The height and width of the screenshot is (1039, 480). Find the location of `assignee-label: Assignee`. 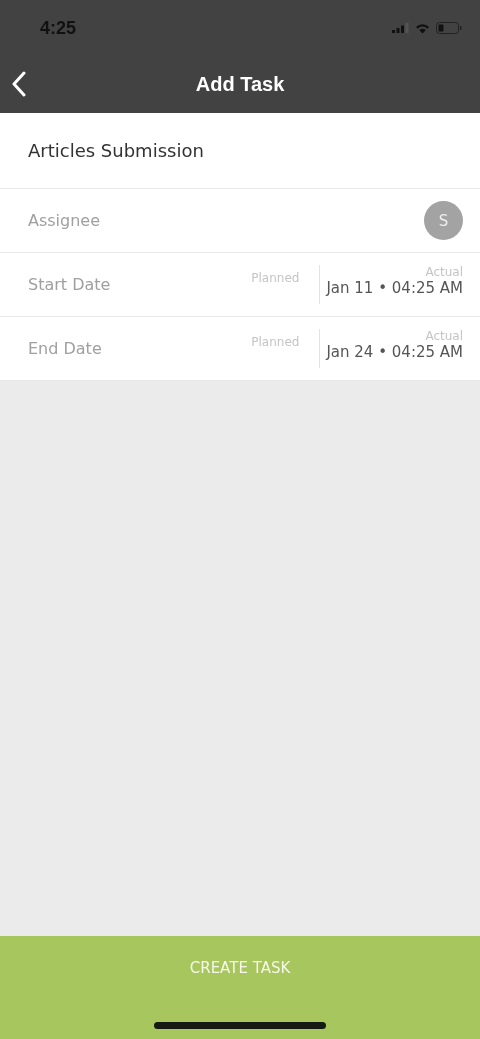

assignee-label: Assignee is located at coordinates (65, 220).